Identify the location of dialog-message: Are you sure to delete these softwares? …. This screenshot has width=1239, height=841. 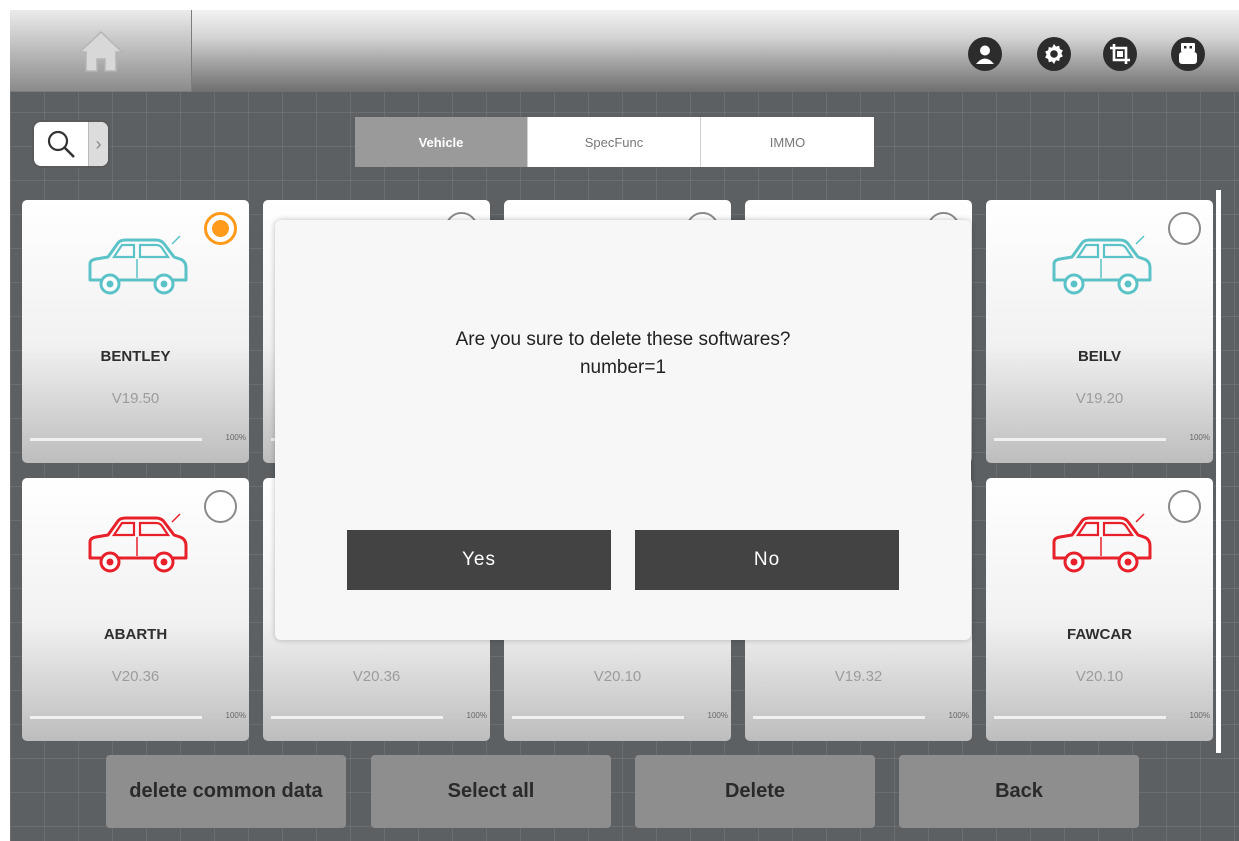
(623, 354).